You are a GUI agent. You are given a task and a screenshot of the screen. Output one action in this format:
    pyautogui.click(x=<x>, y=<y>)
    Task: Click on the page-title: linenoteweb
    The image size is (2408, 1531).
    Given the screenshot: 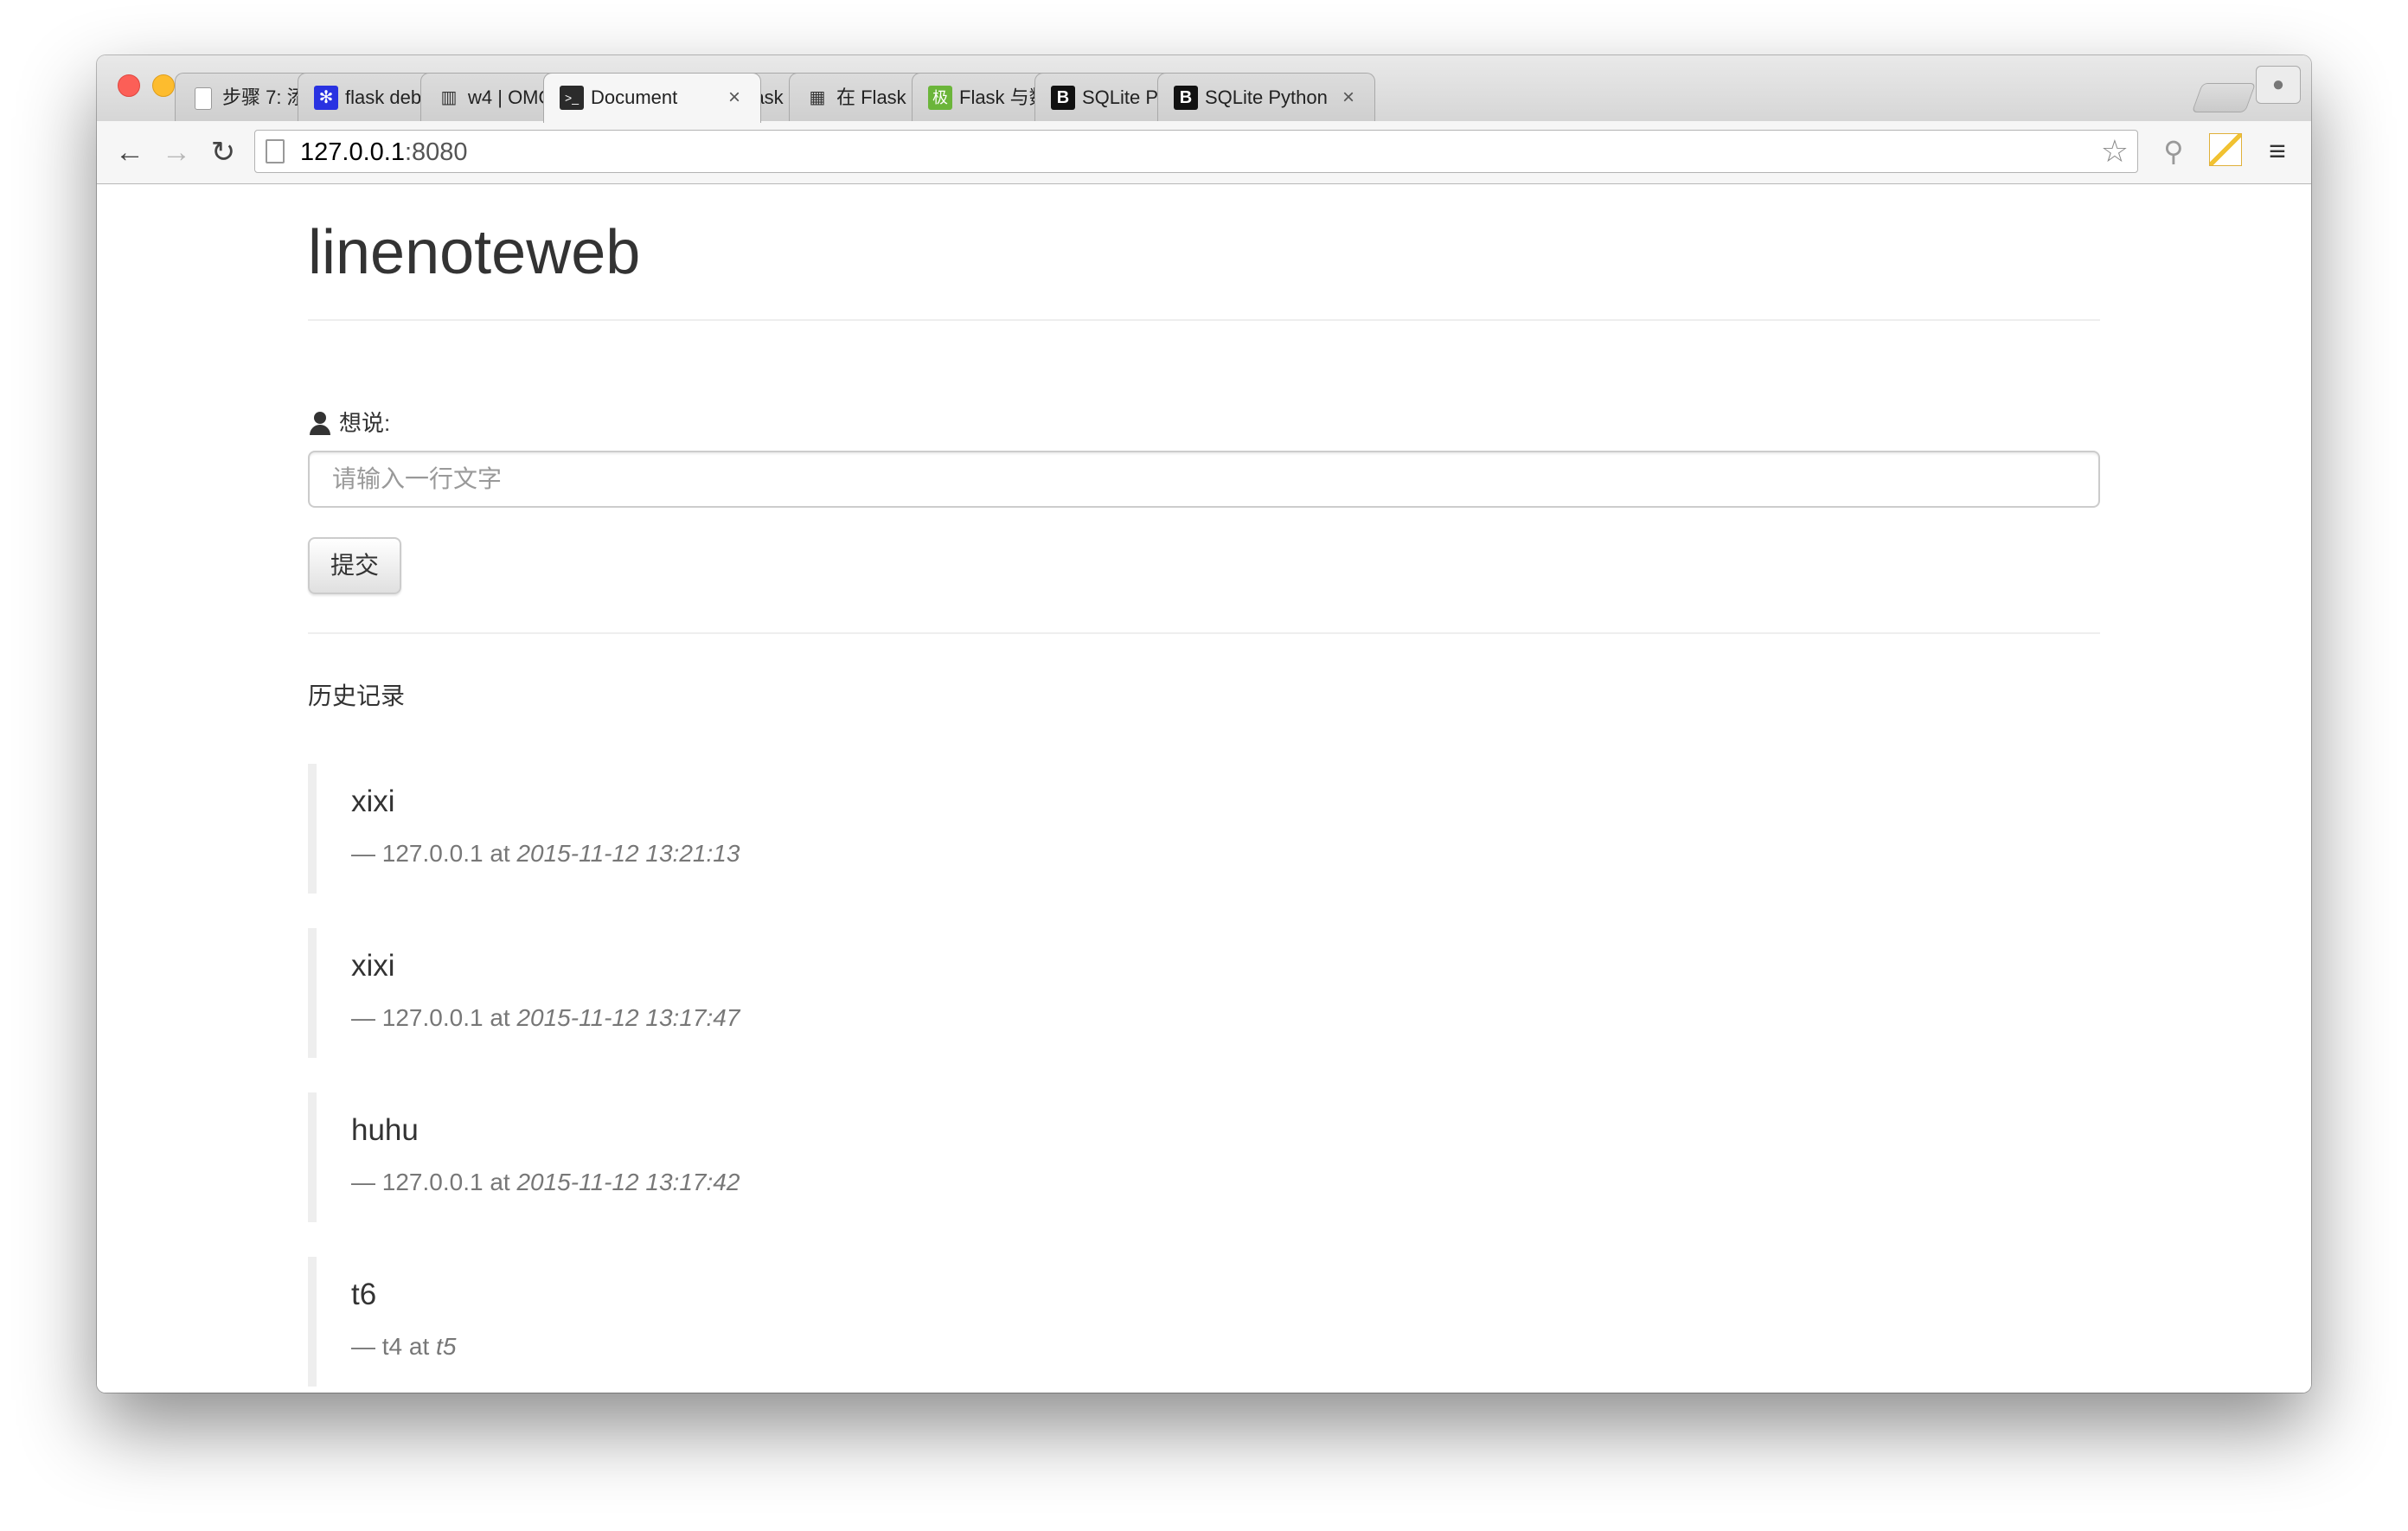 What is the action you would take?
    pyautogui.click(x=474, y=253)
    